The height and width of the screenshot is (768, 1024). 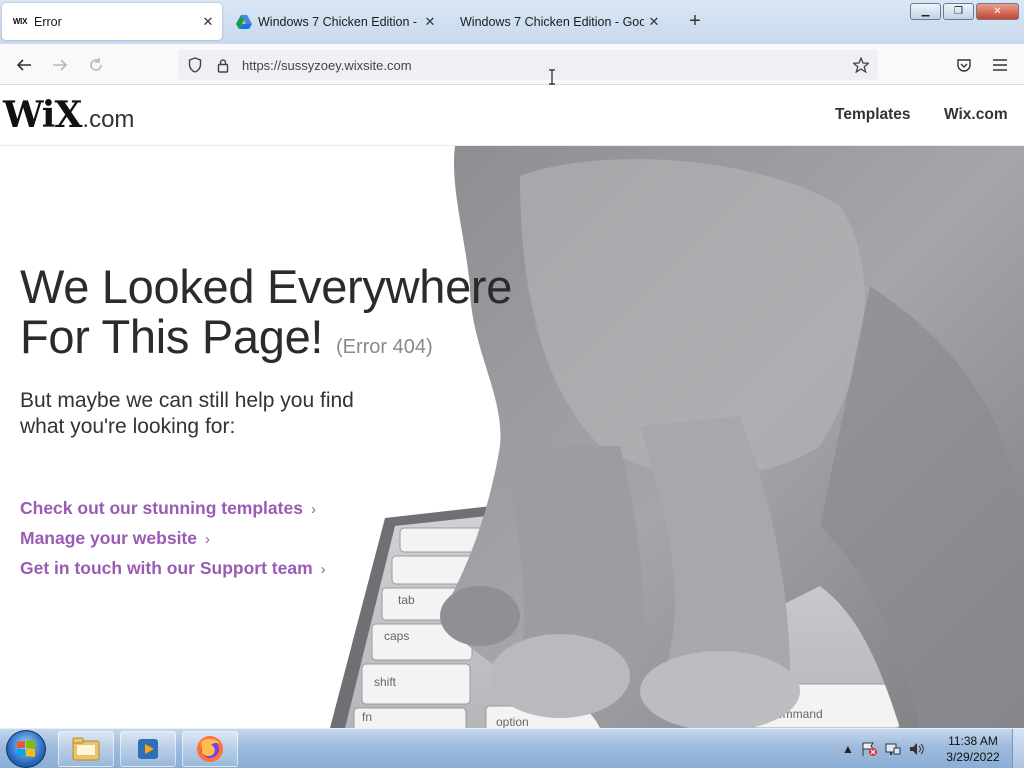 What do you see at coordinates (512, 721) in the screenshot?
I see `svg-text: option` at bounding box center [512, 721].